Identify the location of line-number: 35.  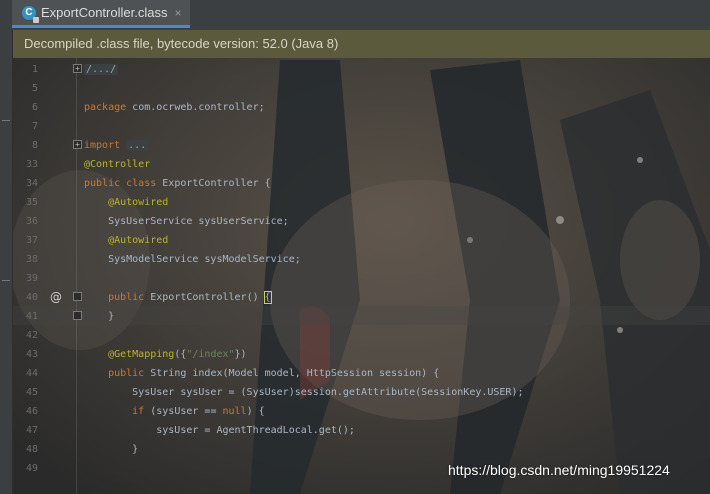
(25, 202).